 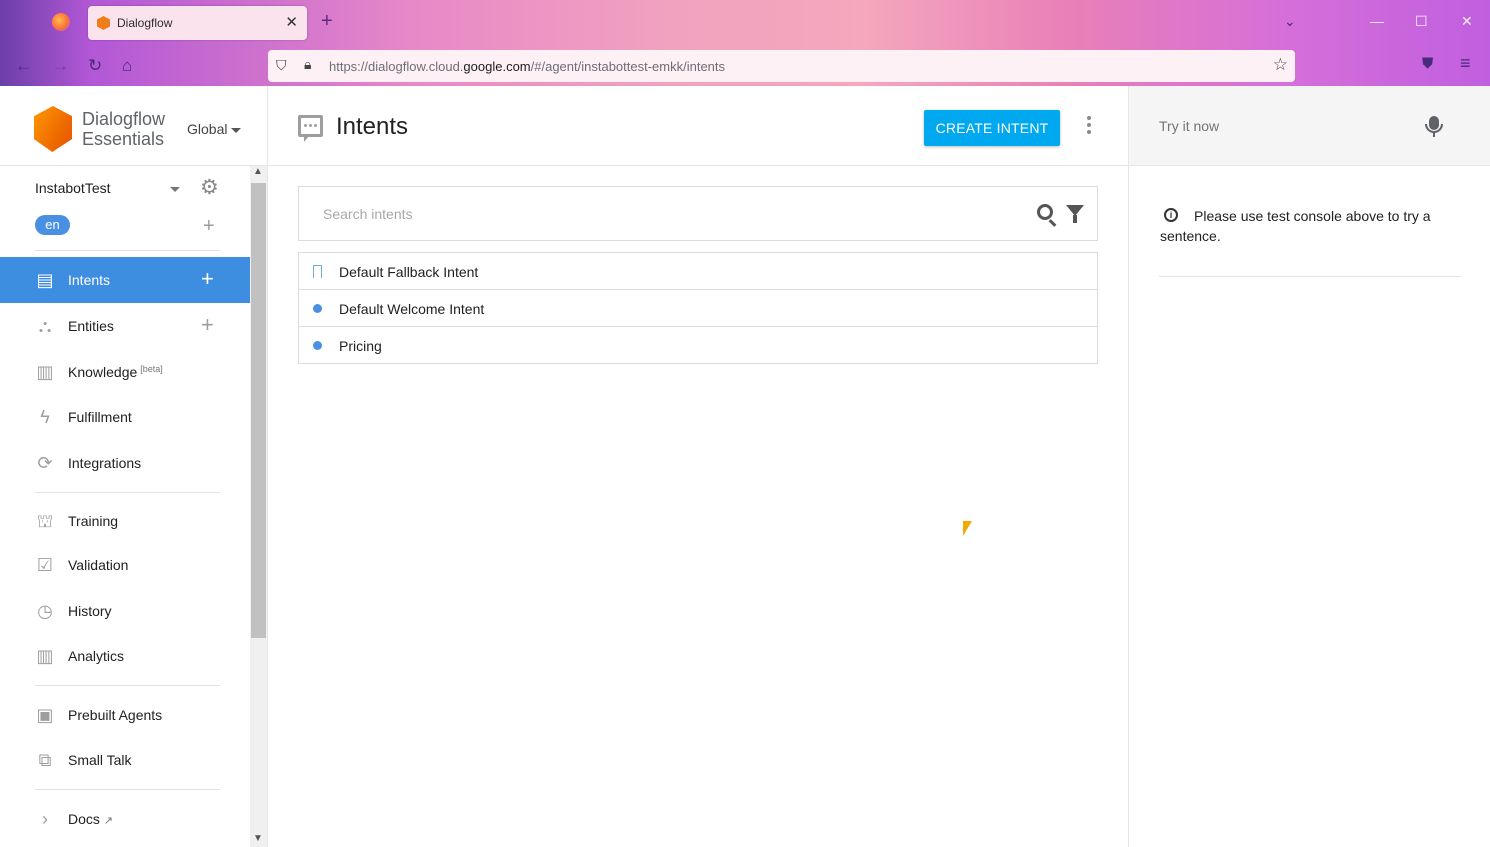 What do you see at coordinates (1467, 21) in the screenshot?
I see `close-window-icon: ✕` at bounding box center [1467, 21].